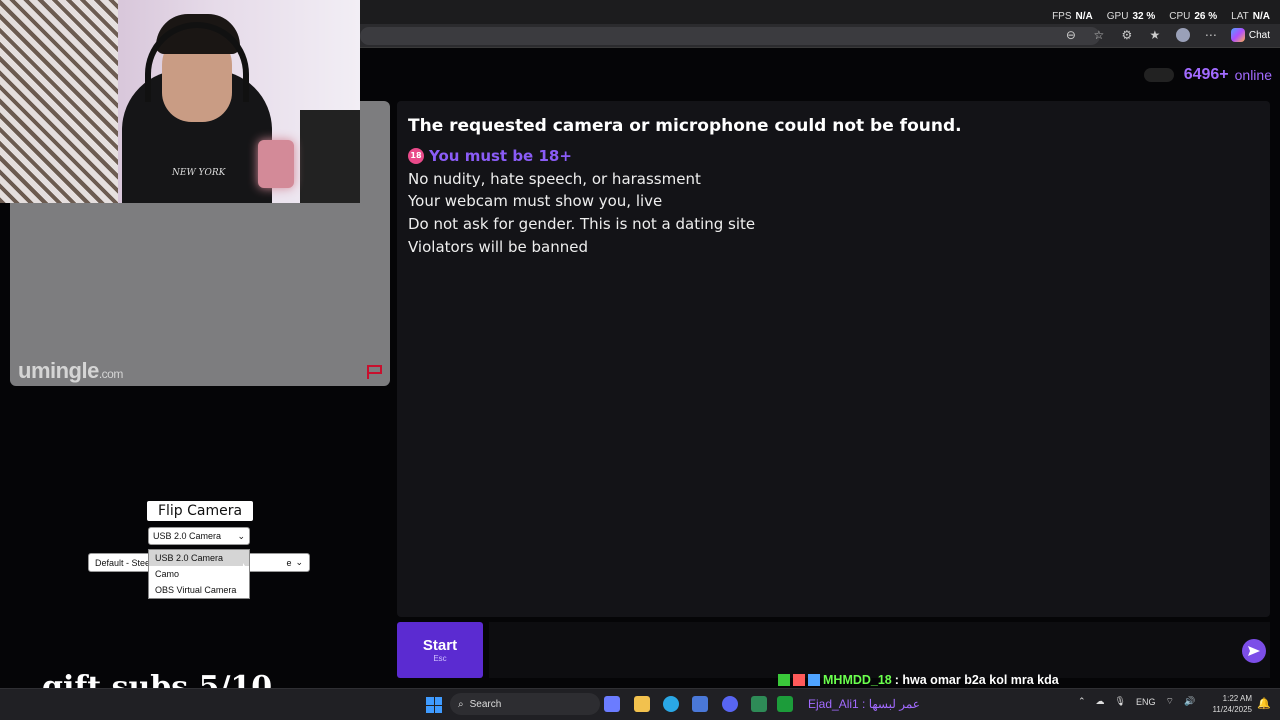  Describe the element at coordinates (730, 704) in the screenshot. I see `discord-icon` at that location.